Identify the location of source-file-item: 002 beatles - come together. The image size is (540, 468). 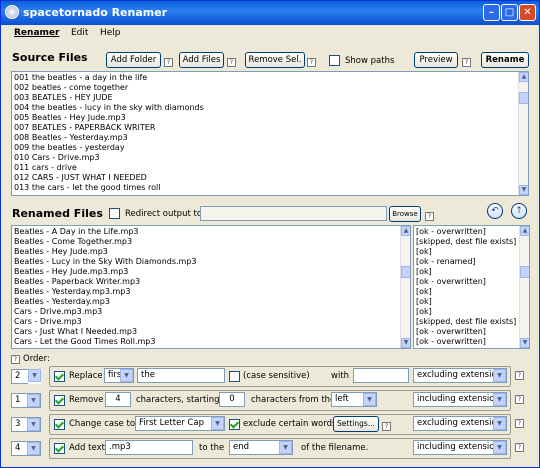
(270, 88).